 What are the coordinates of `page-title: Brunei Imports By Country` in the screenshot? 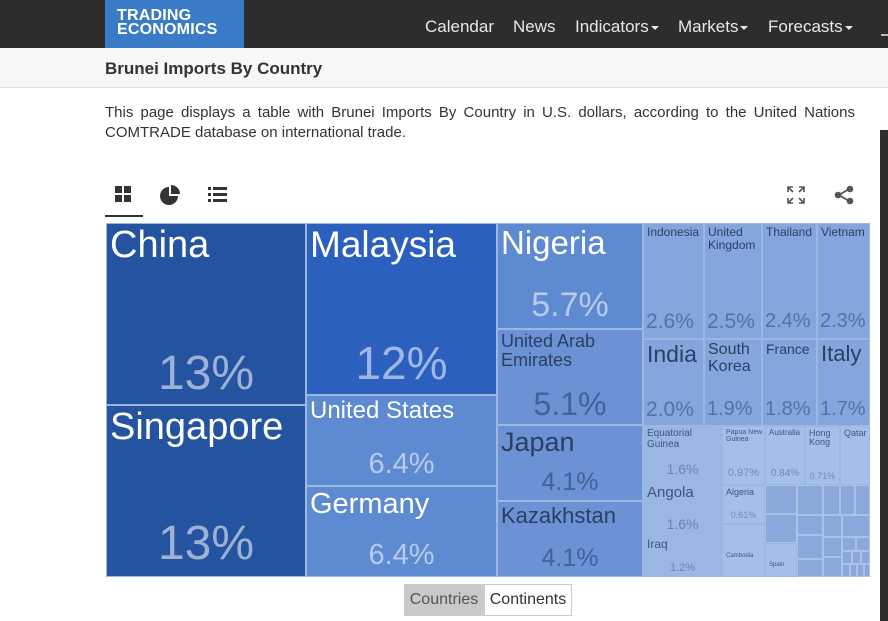 It's located at (214, 68).